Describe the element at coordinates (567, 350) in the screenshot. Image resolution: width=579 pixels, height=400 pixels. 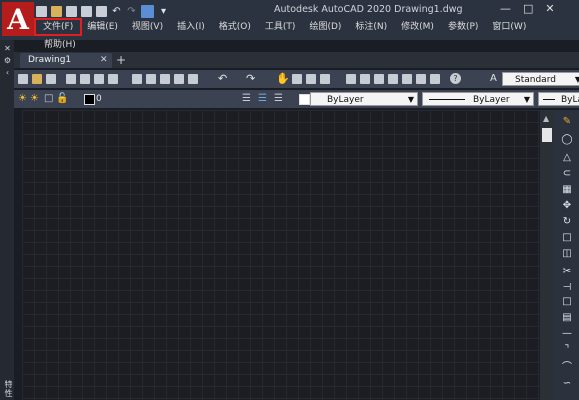
I see `chamfer-icon: ⌝` at that location.